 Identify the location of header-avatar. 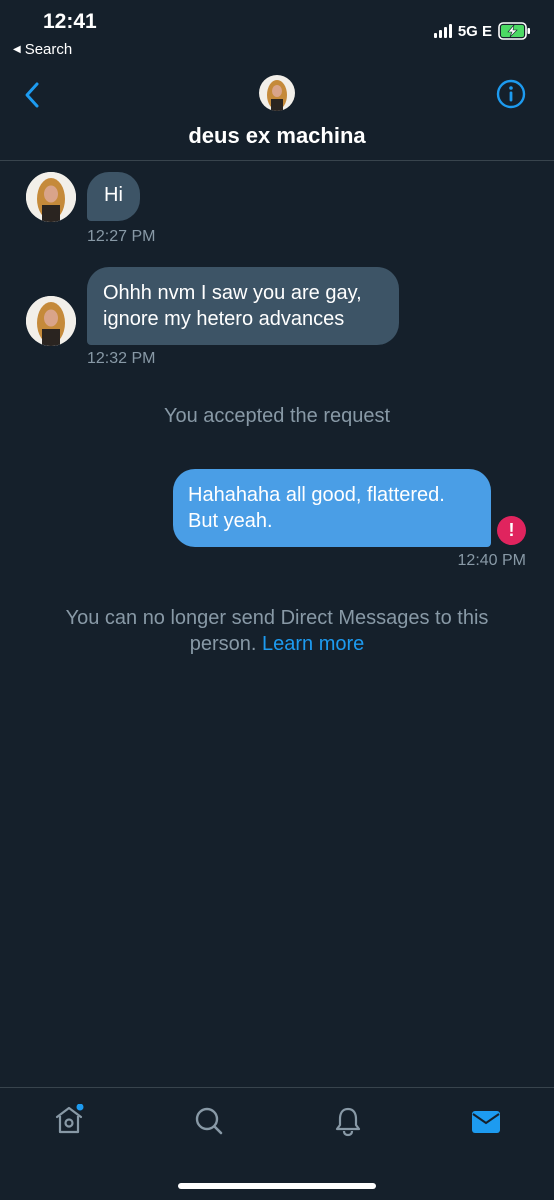
(277, 93).